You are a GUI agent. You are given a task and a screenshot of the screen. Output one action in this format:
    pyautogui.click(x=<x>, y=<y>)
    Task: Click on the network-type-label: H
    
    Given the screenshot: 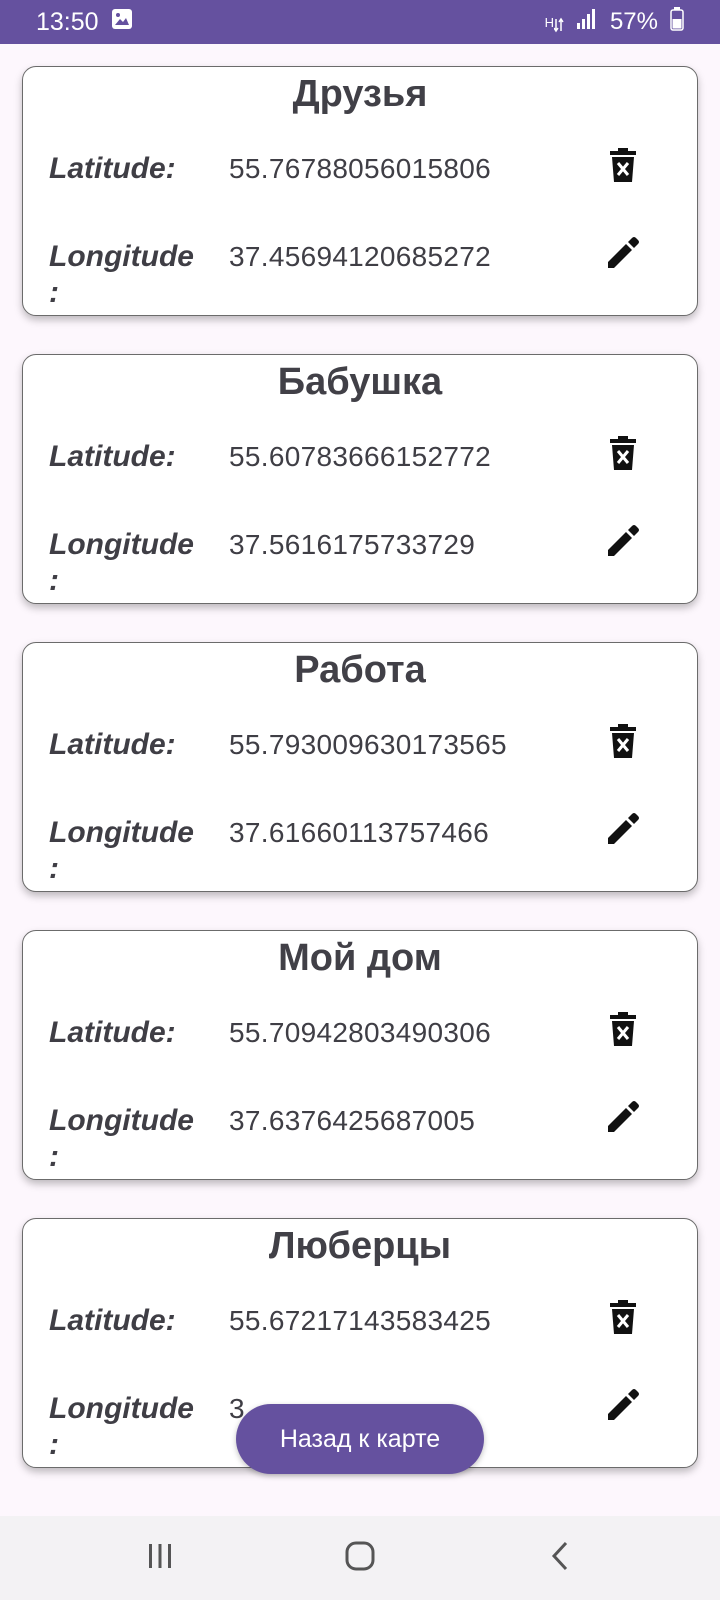 What is the action you would take?
    pyautogui.click(x=549, y=22)
    